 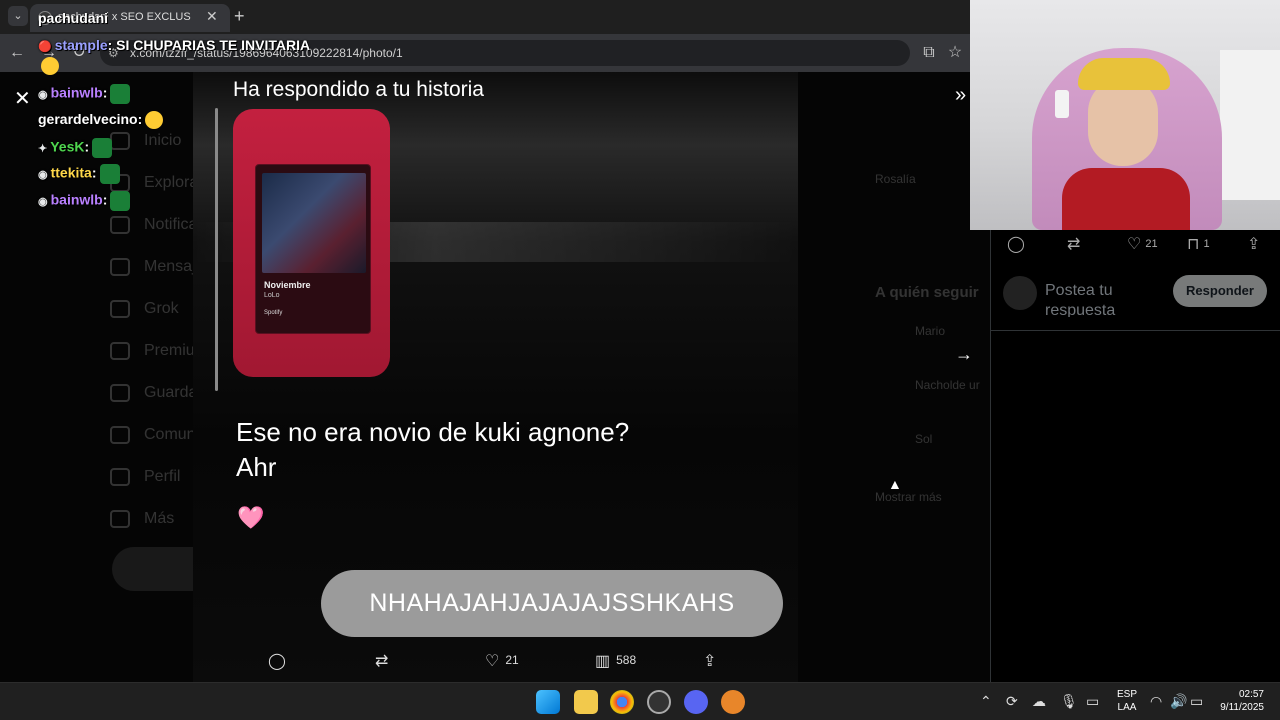 What do you see at coordinates (239, 16) in the screenshot?
I see `new-tab-button: +` at bounding box center [239, 16].